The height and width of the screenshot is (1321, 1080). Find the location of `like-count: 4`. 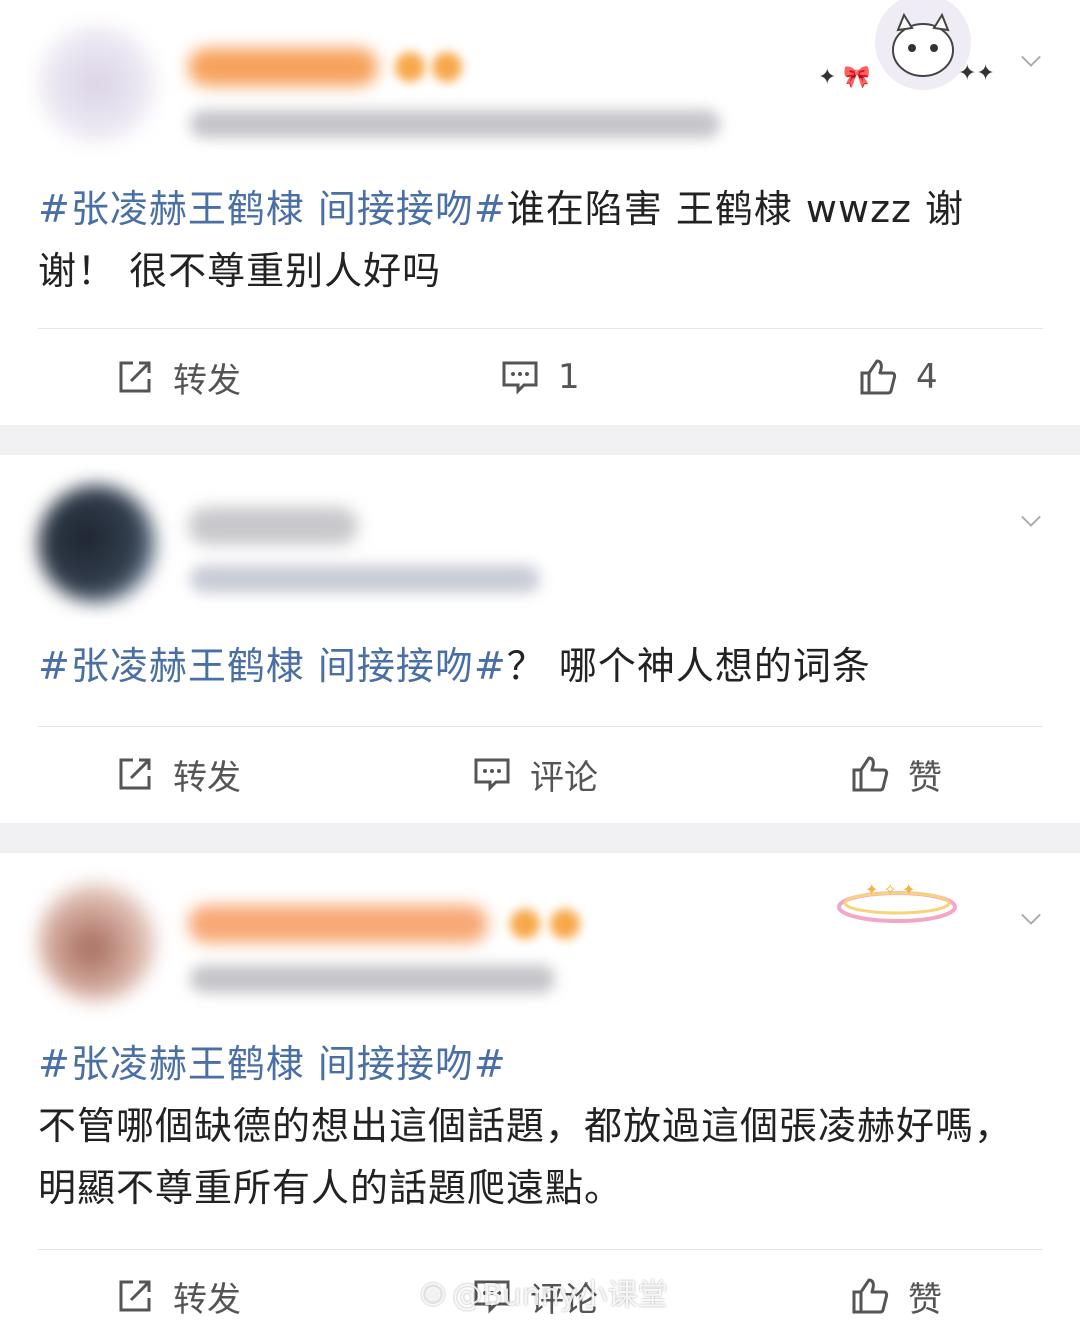

like-count: 4 is located at coordinates (927, 377).